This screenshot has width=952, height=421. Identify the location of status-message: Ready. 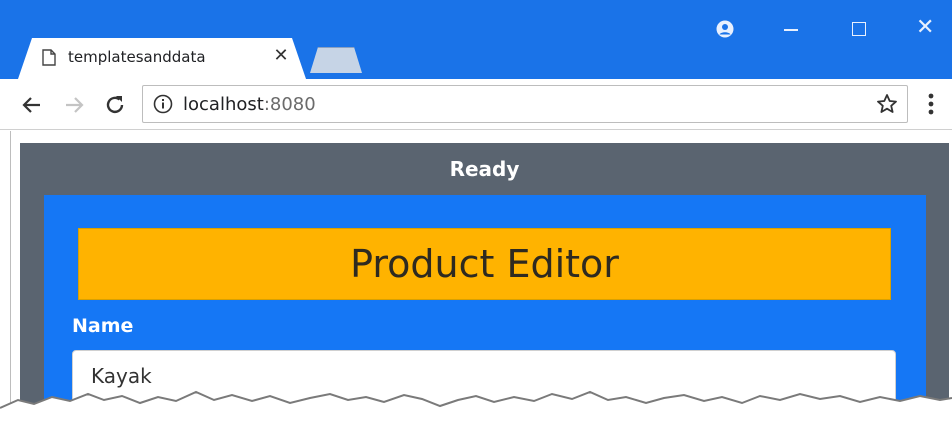
(484, 169).